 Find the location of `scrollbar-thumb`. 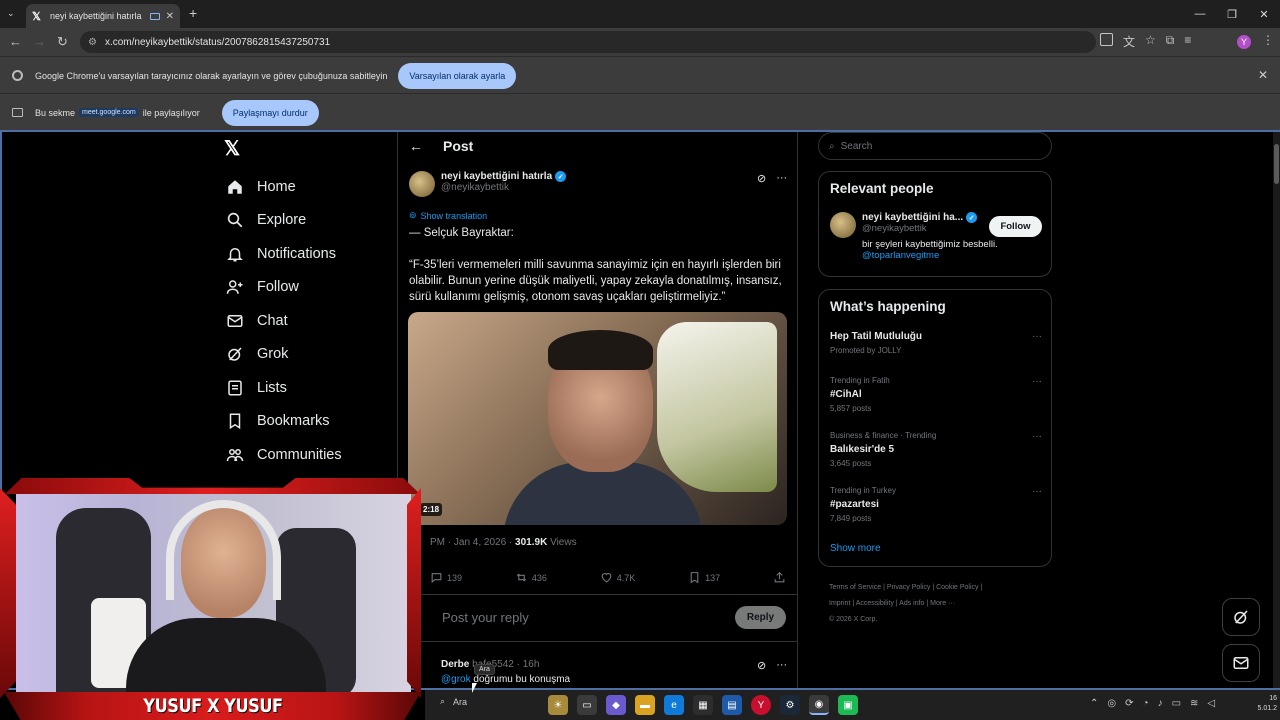

scrollbar-thumb is located at coordinates (1276, 164).